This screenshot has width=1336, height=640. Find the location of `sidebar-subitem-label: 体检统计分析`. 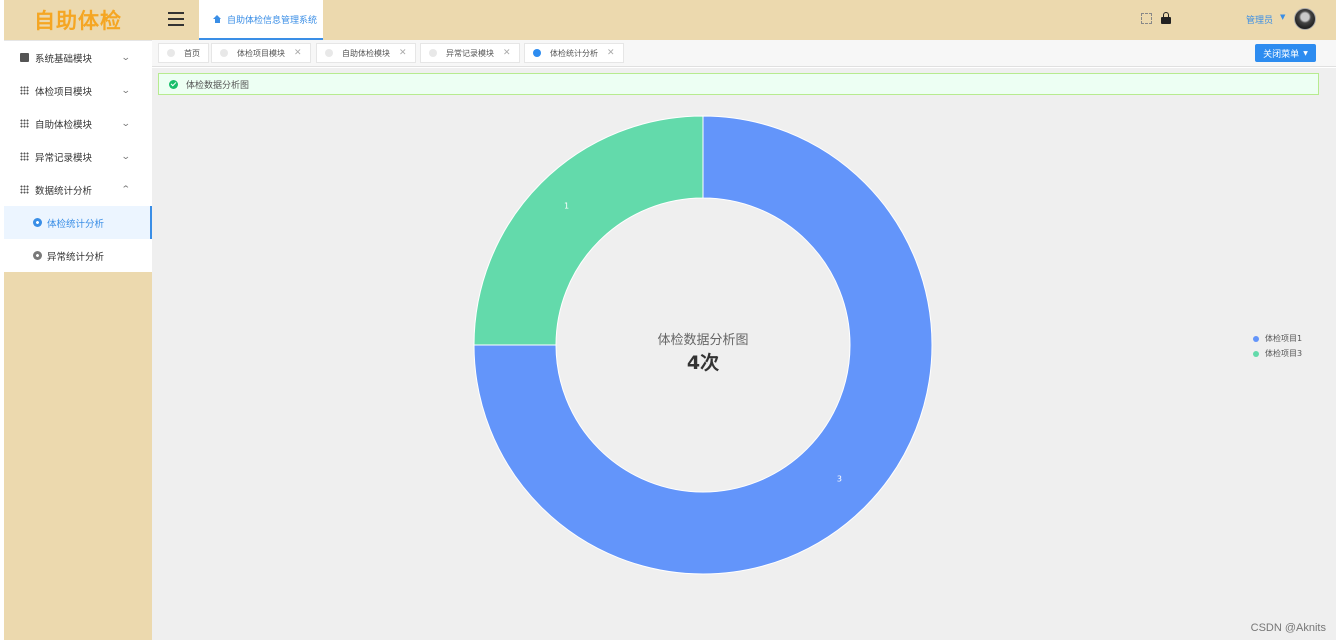

sidebar-subitem-label: 体检统计分析 is located at coordinates (76, 224).